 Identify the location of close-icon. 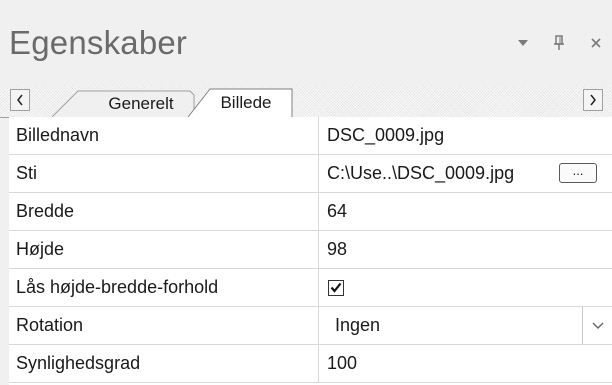
(596, 43).